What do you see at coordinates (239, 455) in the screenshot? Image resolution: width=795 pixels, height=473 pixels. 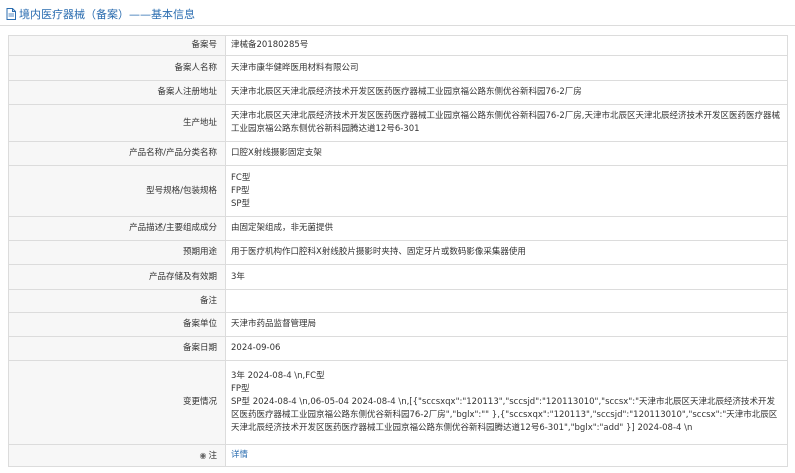 I see `details-link: 详情` at bounding box center [239, 455].